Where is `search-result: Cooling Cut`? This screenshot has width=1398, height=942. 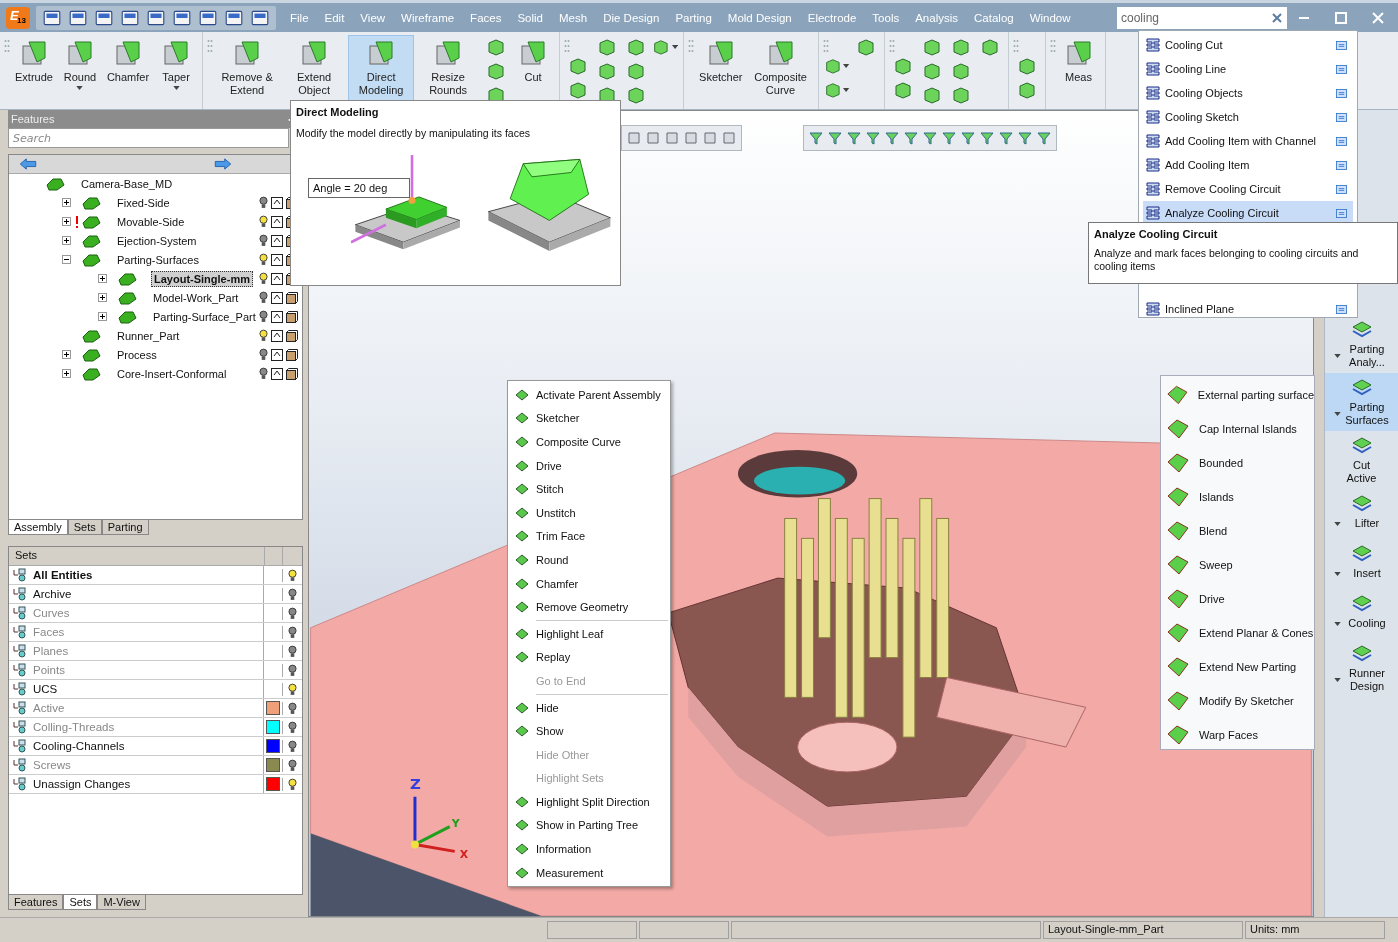 search-result: Cooling Cut is located at coordinates (1248, 45).